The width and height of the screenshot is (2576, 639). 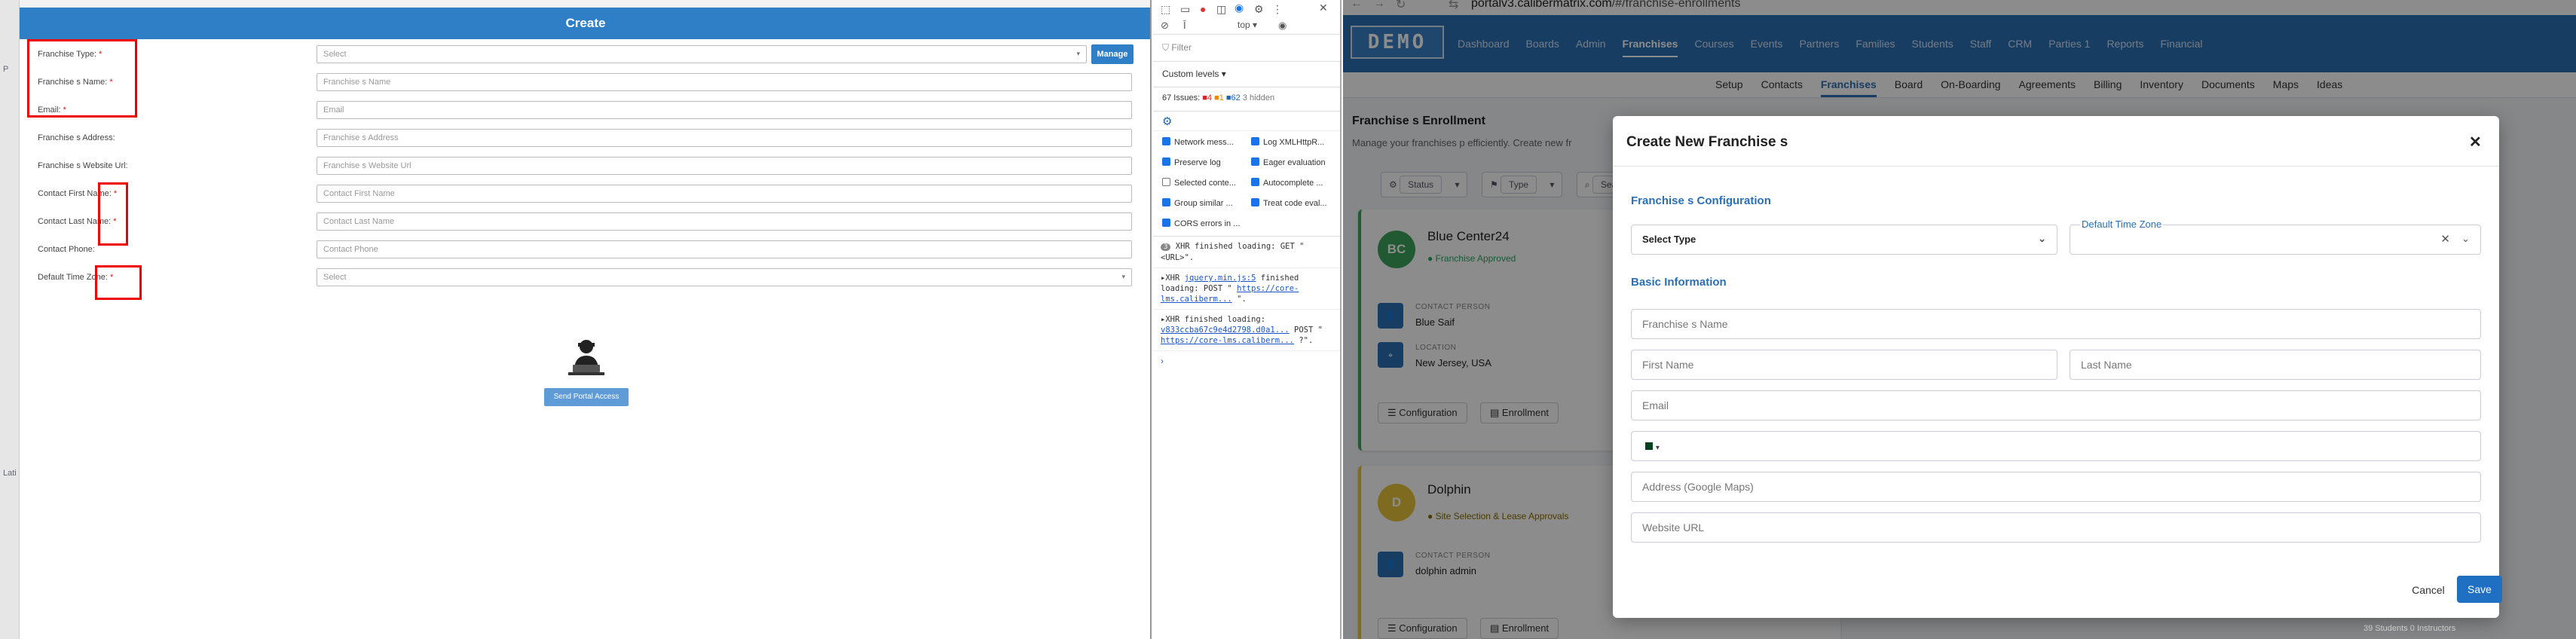 I want to click on log-text: XHR finished loading: GET "<URL>"., so click(x=1233, y=252).